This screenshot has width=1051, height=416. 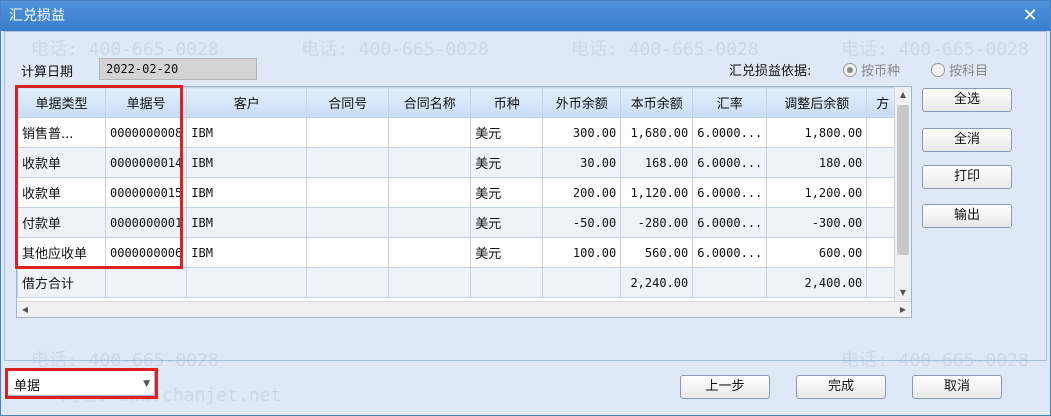 I want to click on column-header: 本币余额, so click(x=657, y=102).